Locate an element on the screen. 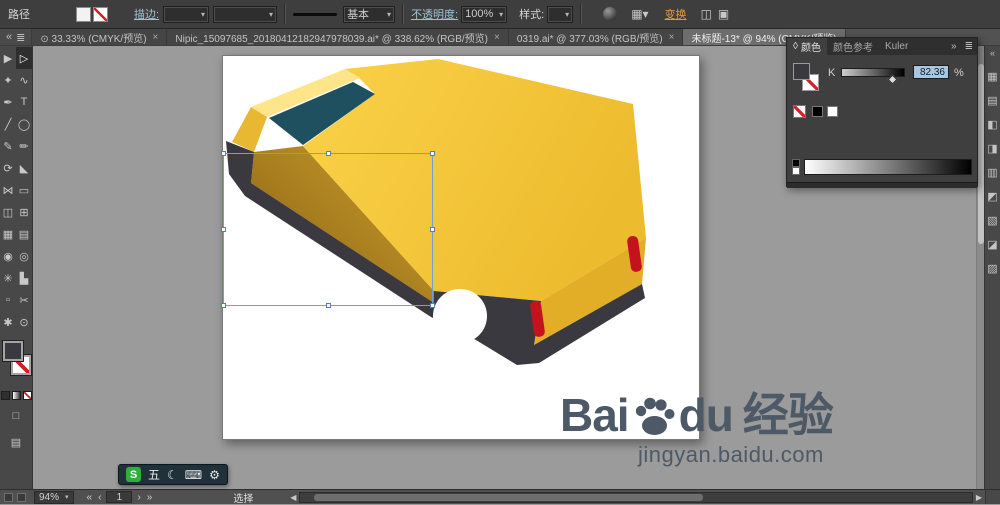 This screenshot has width=1000, height=505. input-mode-wubi: 五 is located at coordinates (154, 474).